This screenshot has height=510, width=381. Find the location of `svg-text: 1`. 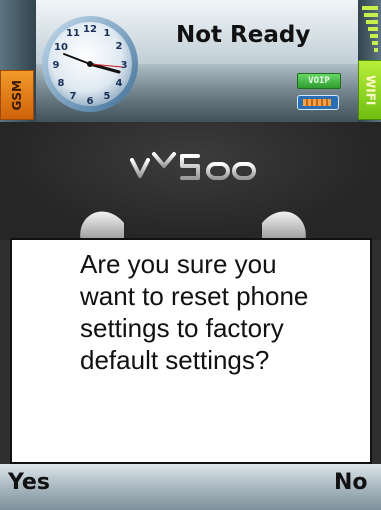

svg-text: 1 is located at coordinates (107, 33).